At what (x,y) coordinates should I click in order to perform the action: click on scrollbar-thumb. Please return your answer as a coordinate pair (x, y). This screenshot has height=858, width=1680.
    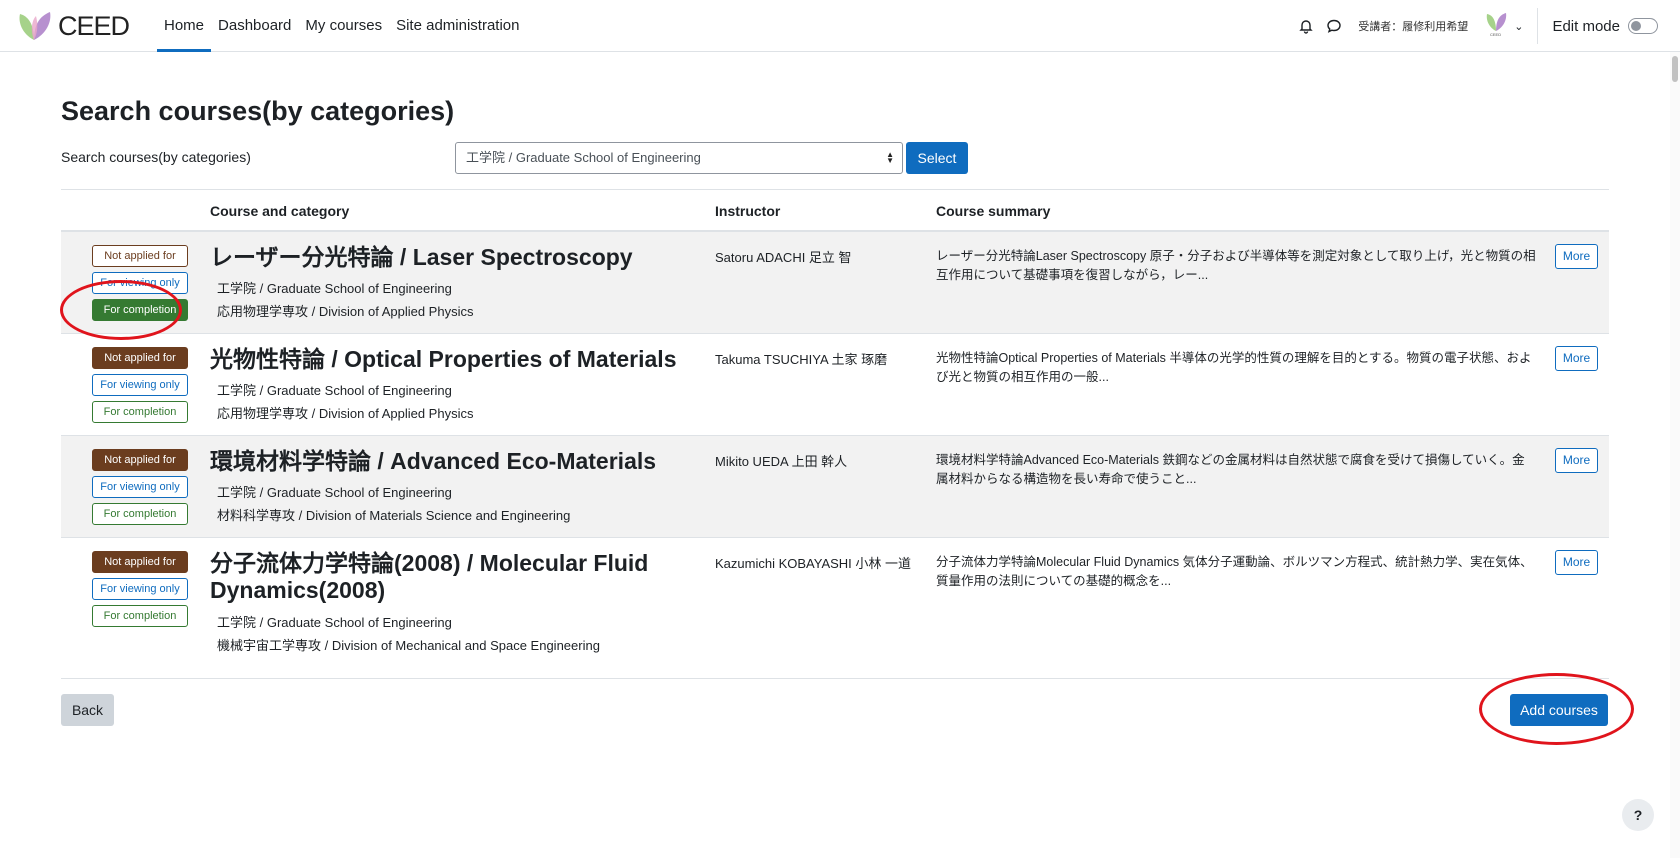
    Looking at the image, I should click on (1675, 69).